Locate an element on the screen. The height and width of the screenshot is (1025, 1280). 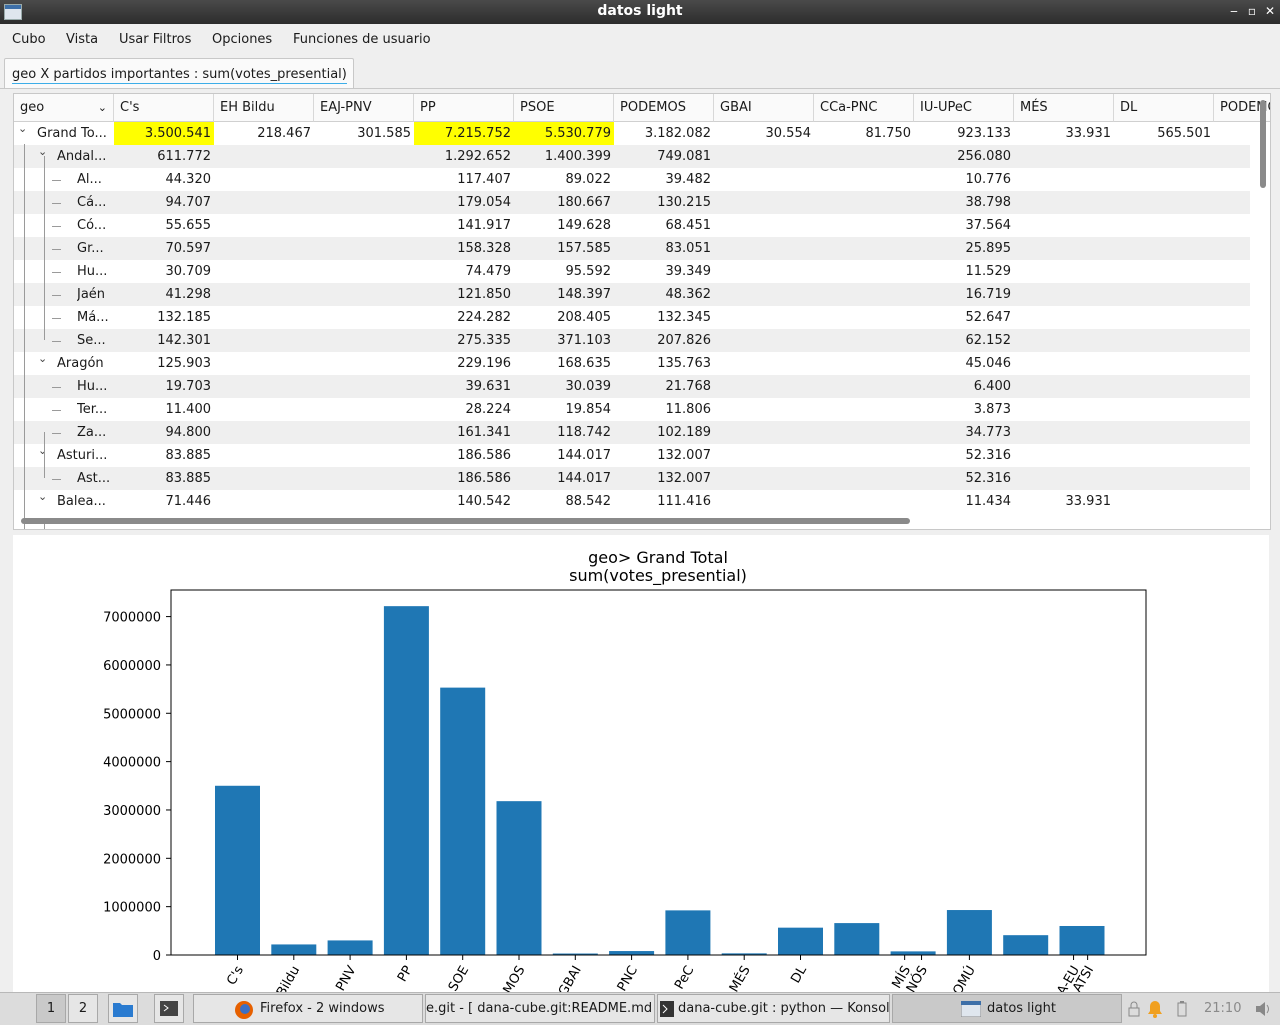
menu-opciones: Opciones is located at coordinates (242, 39).